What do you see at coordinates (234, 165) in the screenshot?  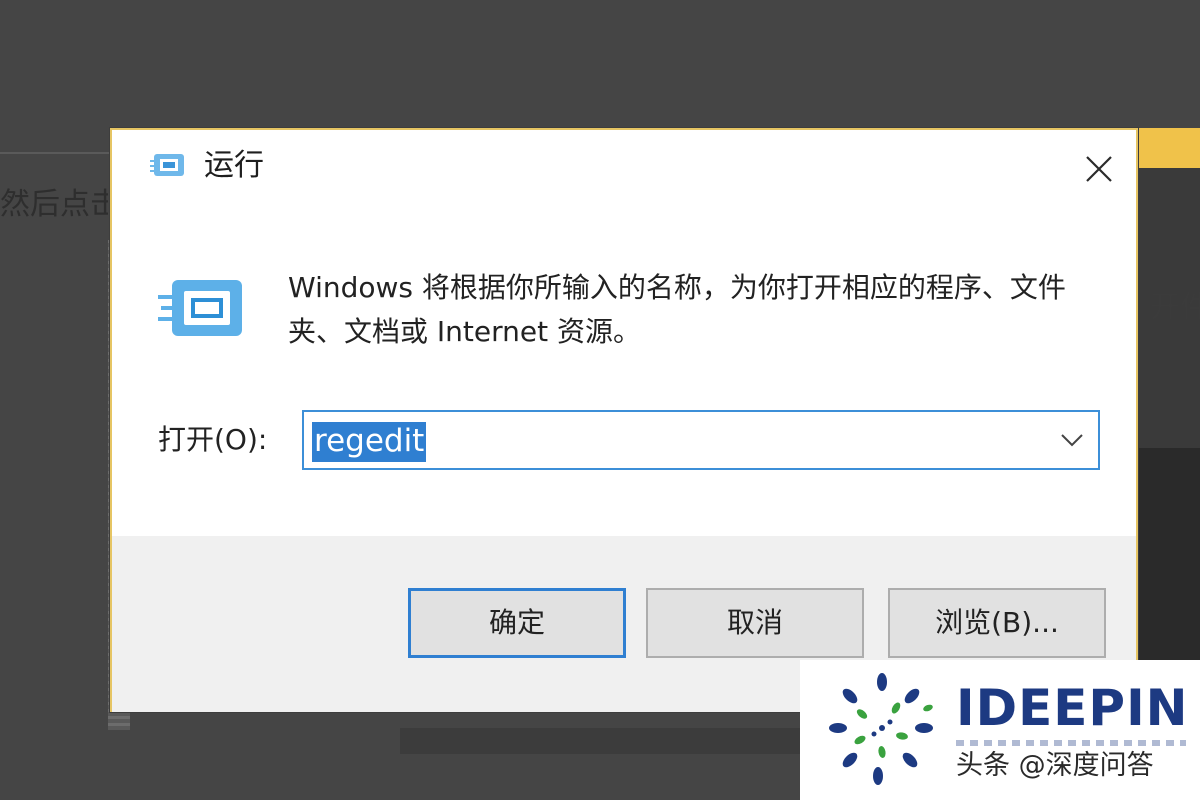 I see `dialog-title: 运行` at bounding box center [234, 165].